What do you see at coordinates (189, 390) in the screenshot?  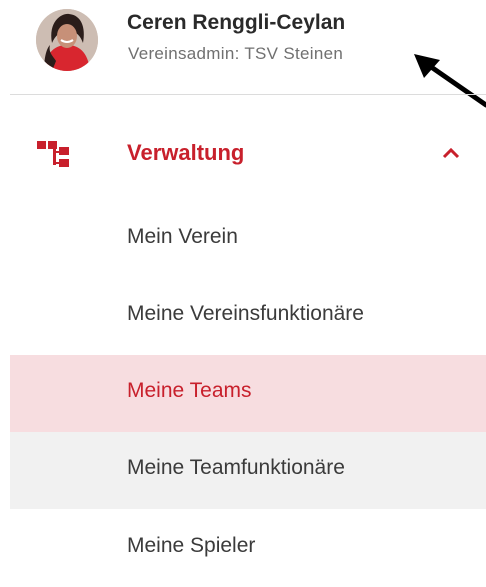 I see `nav-item-label: Meine Teams` at bounding box center [189, 390].